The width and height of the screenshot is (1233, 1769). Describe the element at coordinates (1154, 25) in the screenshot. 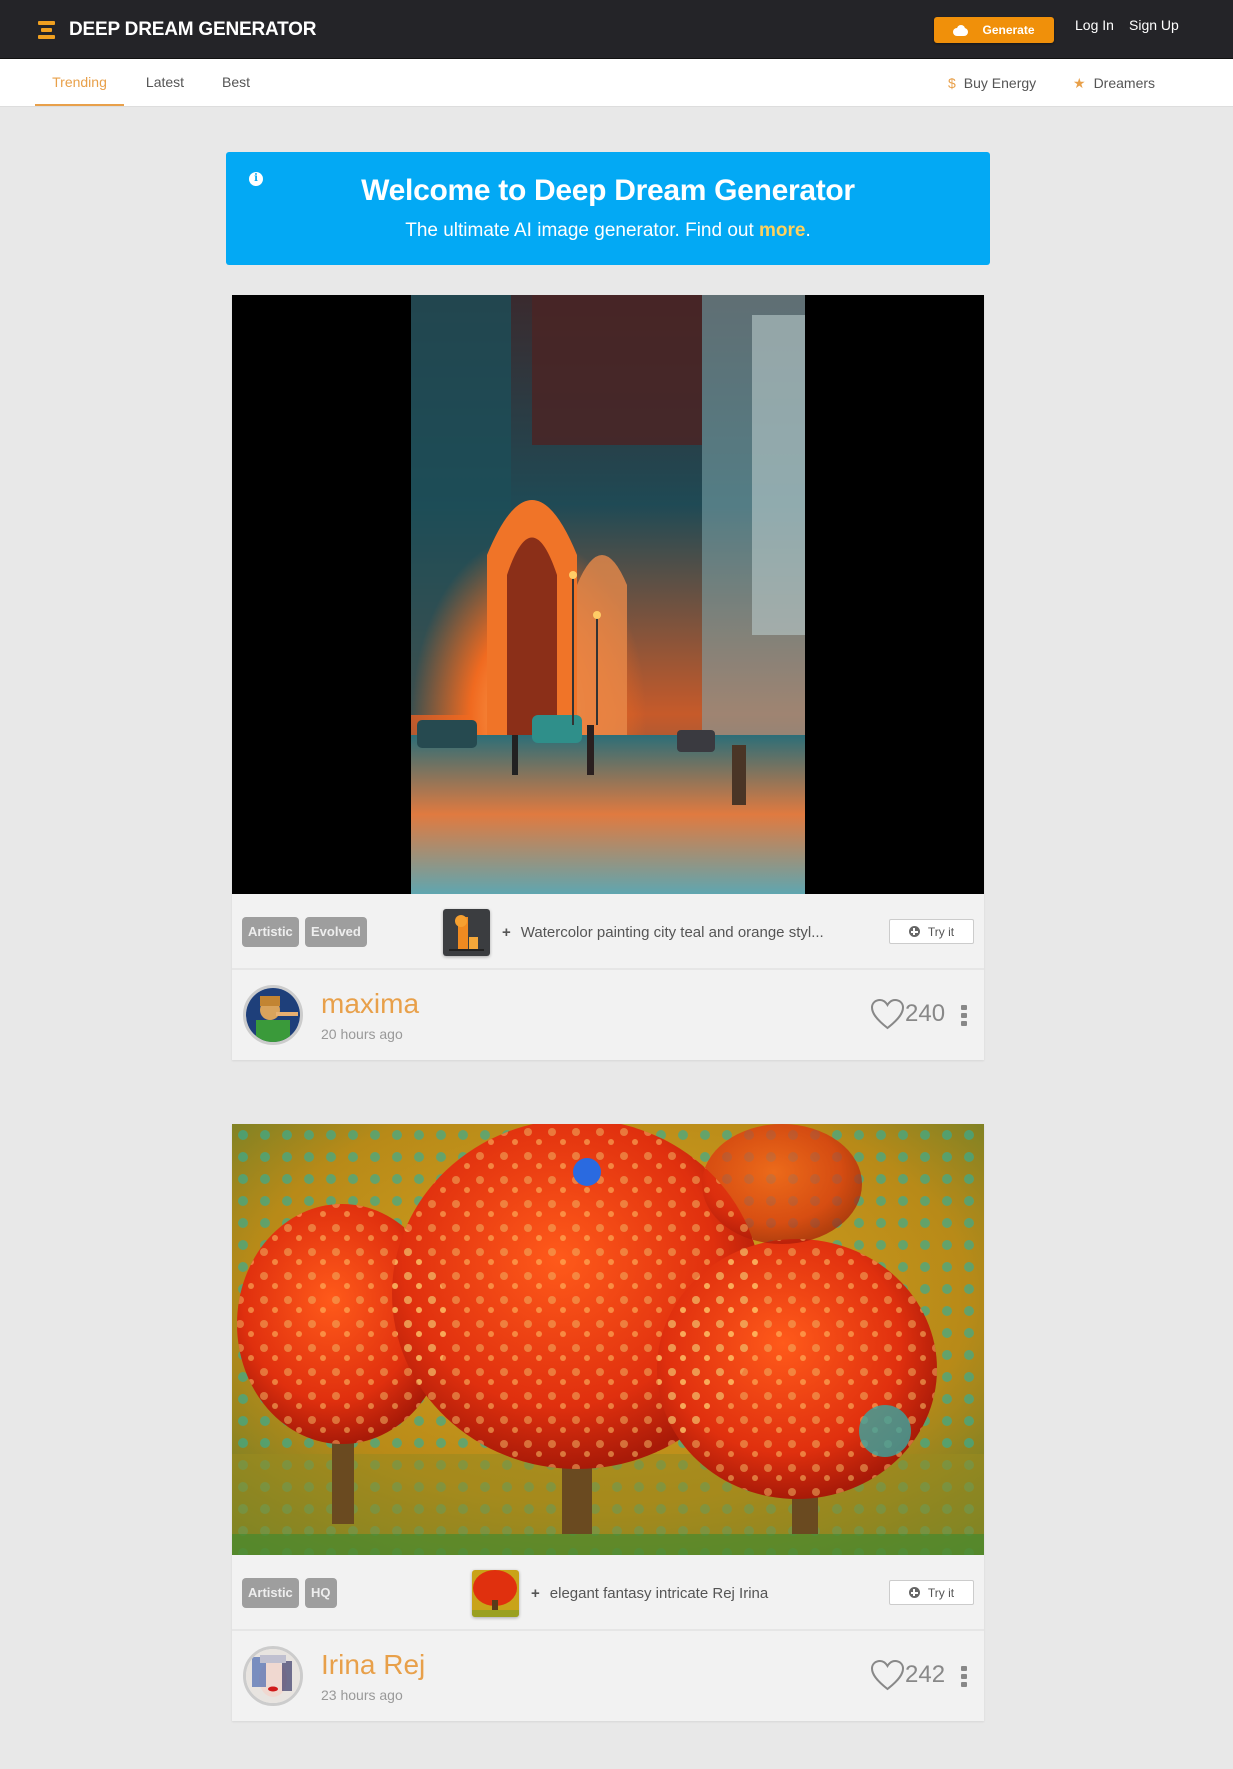

I see `signup-link: Sign Up` at that location.